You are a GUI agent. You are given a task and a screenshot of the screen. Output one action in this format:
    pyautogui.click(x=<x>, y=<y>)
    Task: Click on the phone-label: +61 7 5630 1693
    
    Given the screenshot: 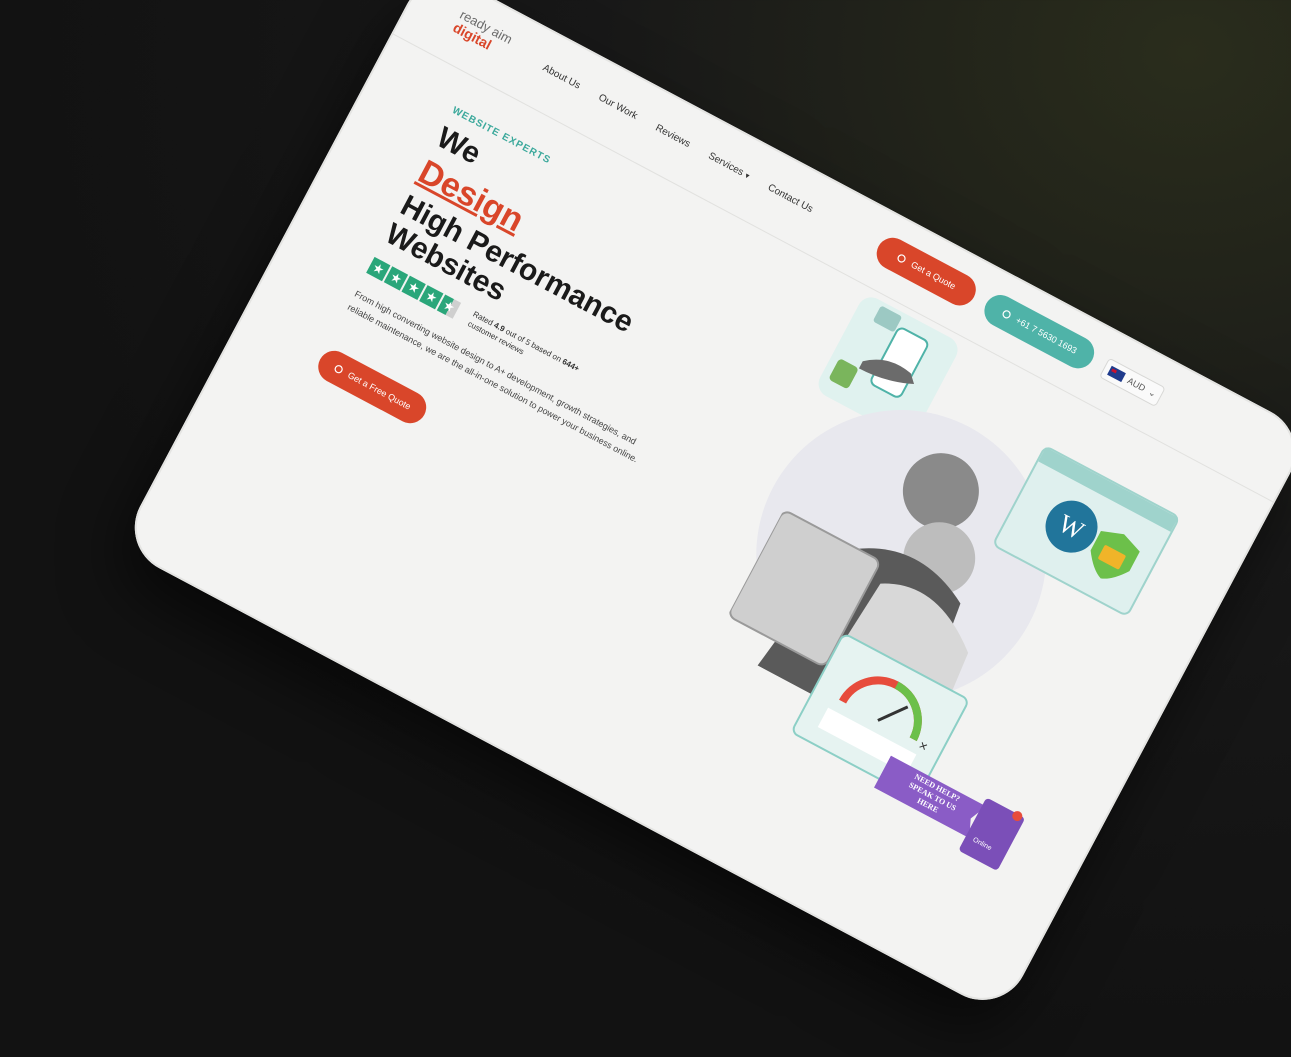 What is the action you would take?
    pyautogui.click(x=1046, y=335)
    